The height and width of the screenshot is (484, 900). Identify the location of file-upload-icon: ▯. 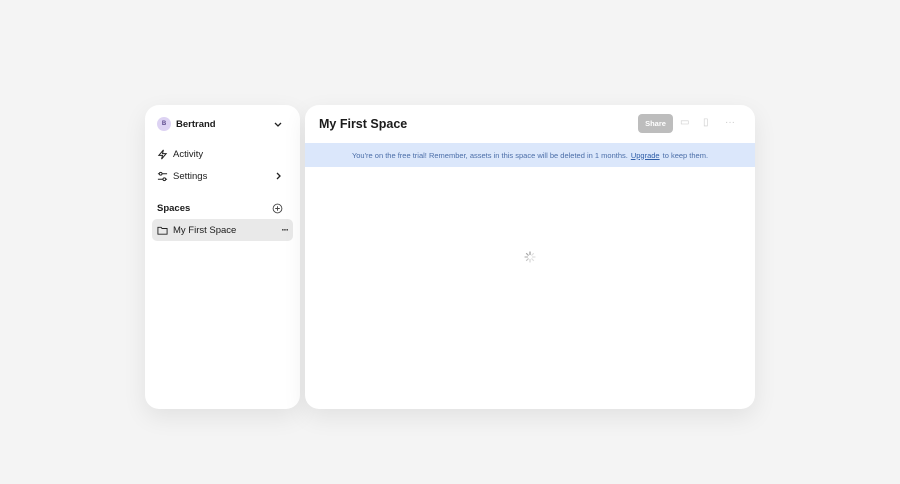
(706, 122).